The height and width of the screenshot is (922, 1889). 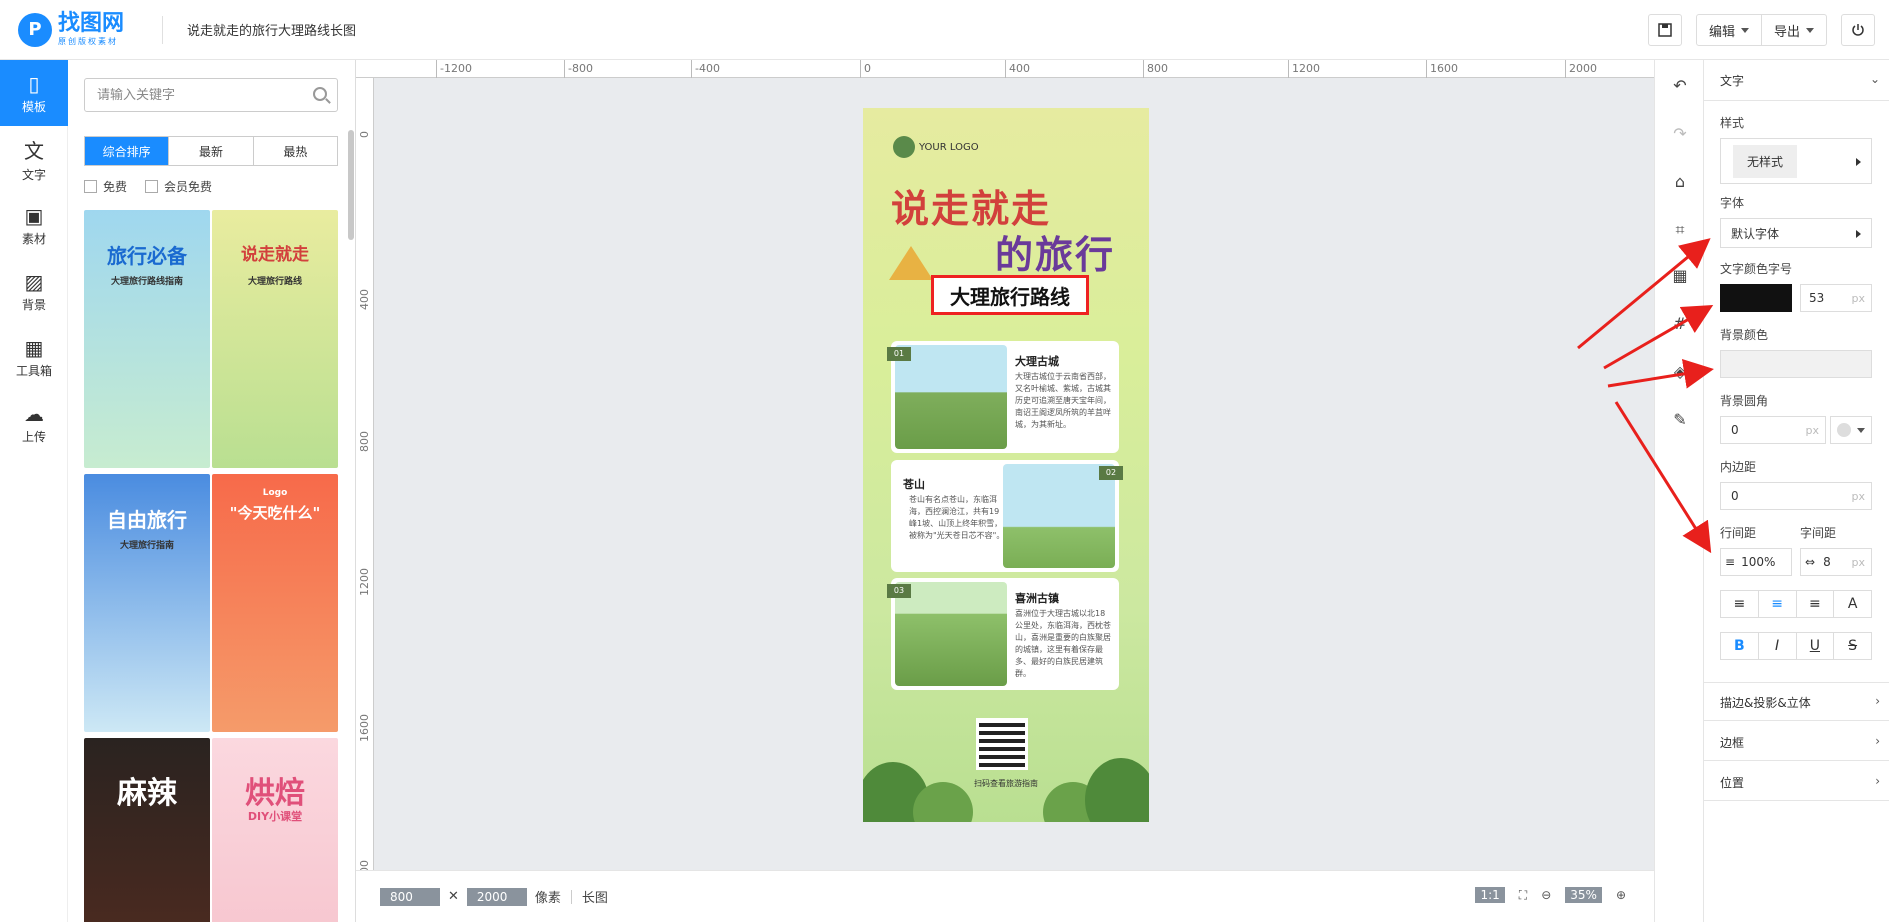 I want to click on template-thumb: "今天吃什么" Logo, so click(x=275, y=603).